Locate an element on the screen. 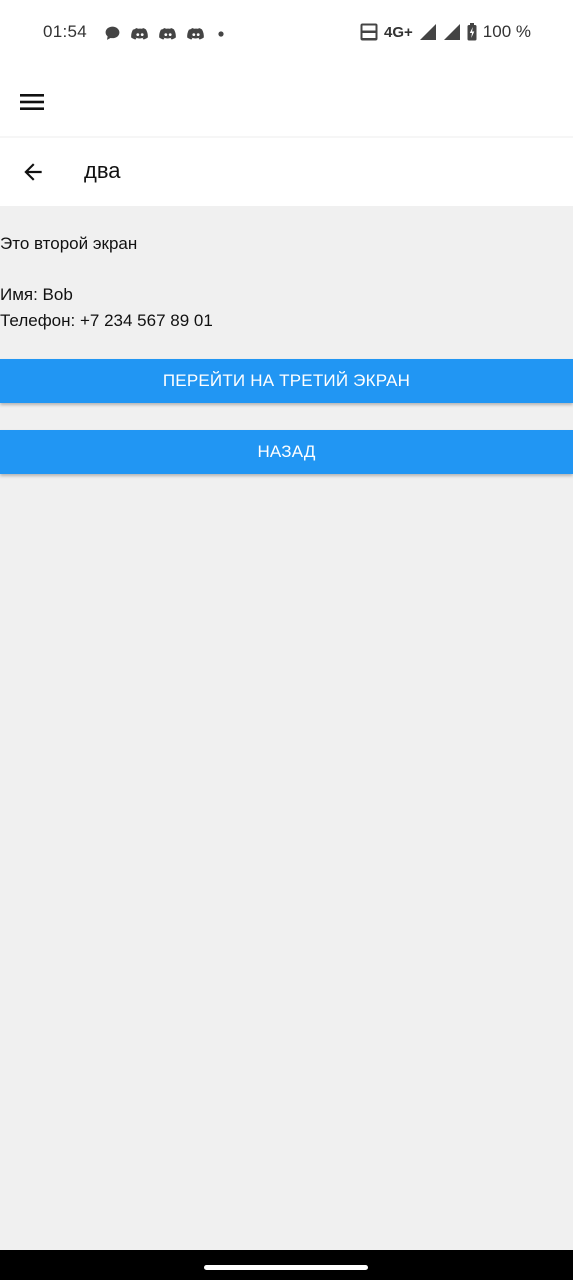  gesture-navigation-bar is located at coordinates (286, 1265).